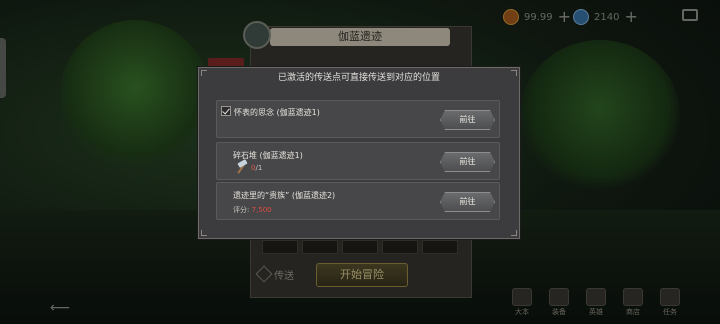  What do you see at coordinates (358, 78) in the screenshot?
I see `modal-header: 已激活的传送点可直接传送到对应的位置` at bounding box center [358, 78].